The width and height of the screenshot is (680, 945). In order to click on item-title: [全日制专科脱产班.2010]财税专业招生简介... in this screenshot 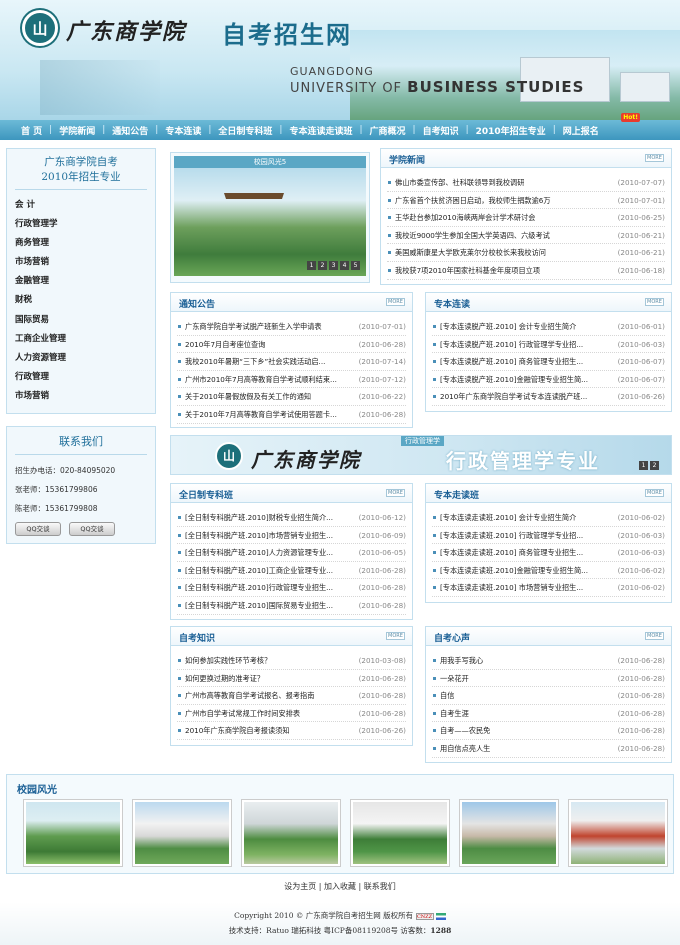, I will do `click(255, 517)`.